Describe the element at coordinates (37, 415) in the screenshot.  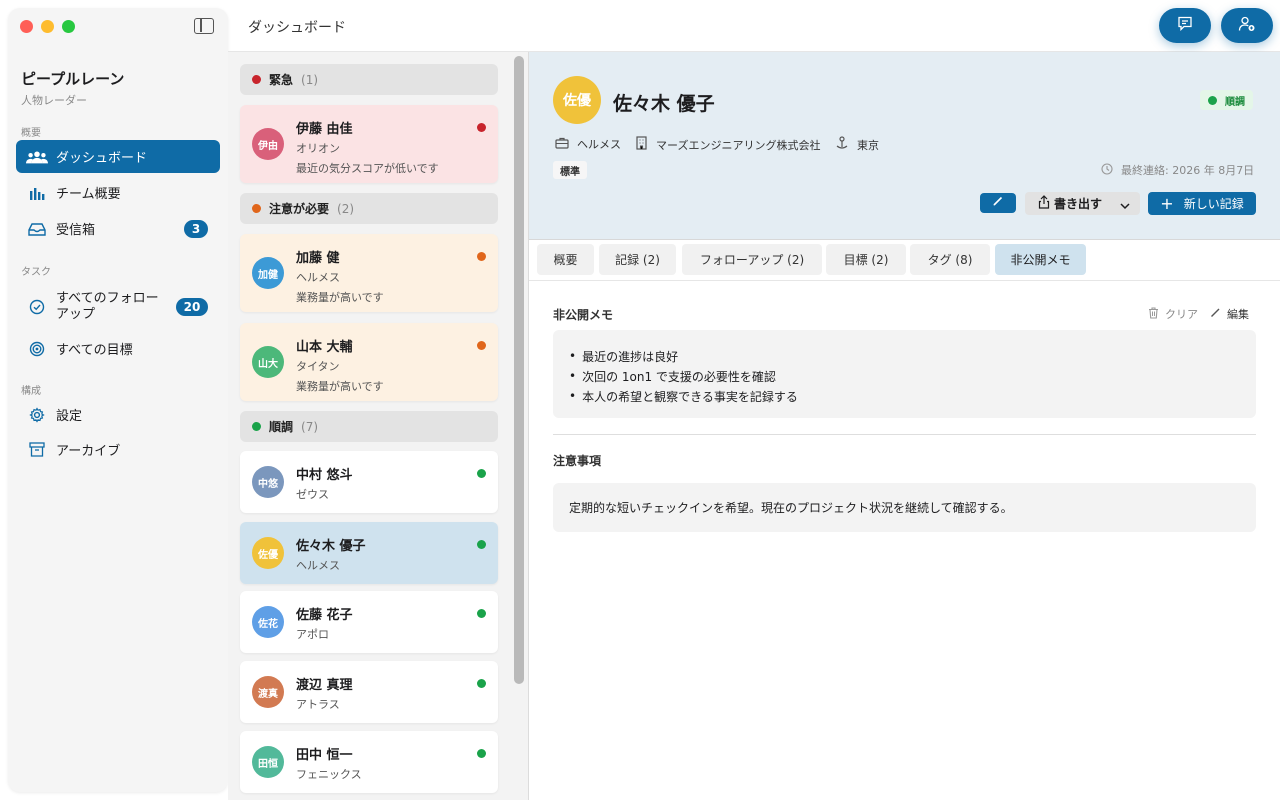
I see `gear-icon` at that location.